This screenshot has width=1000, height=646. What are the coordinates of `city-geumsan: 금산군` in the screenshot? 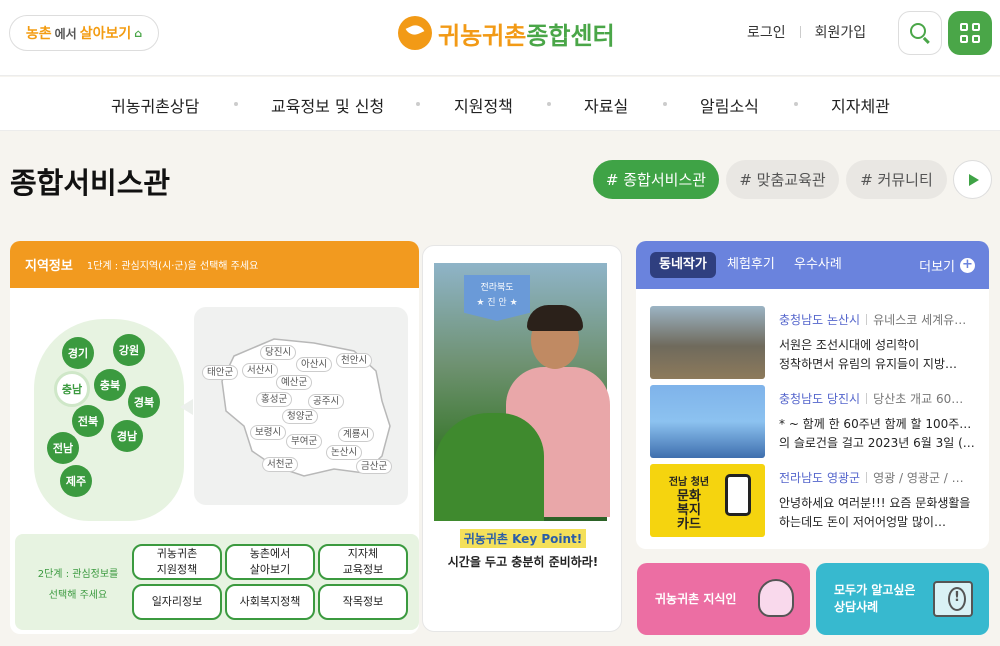 It's located at (374, 466).